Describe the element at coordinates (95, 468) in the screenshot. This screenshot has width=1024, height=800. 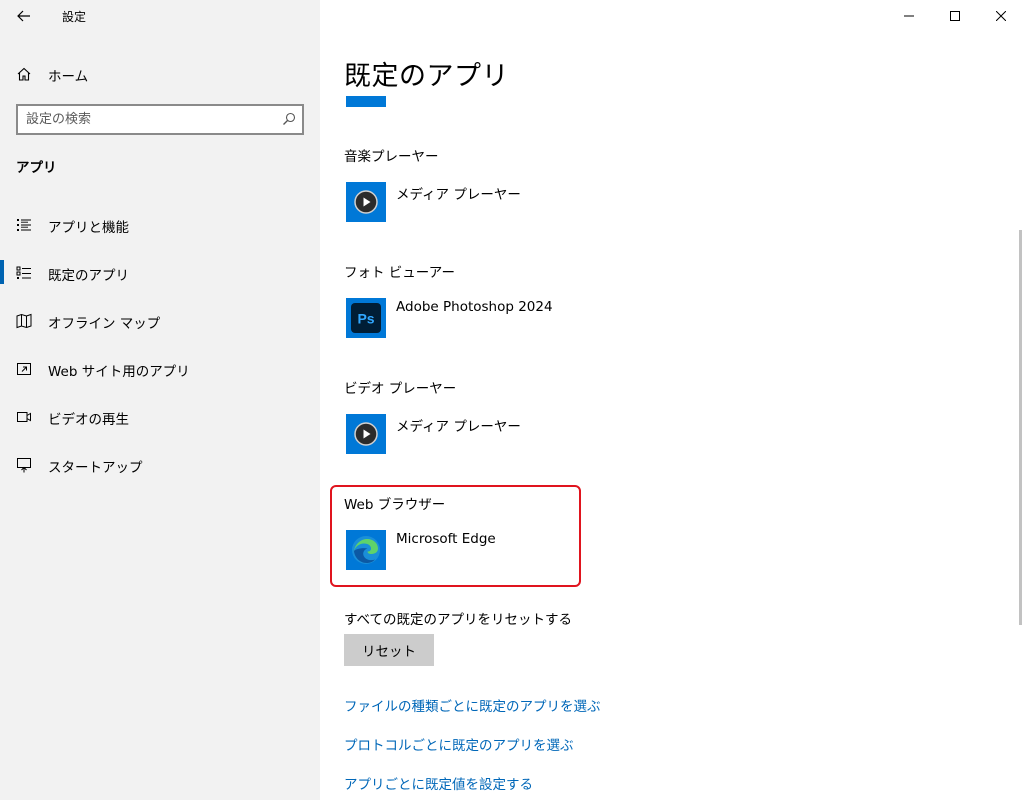
I see `sidebar-item-label: スタートアップ` at that location.